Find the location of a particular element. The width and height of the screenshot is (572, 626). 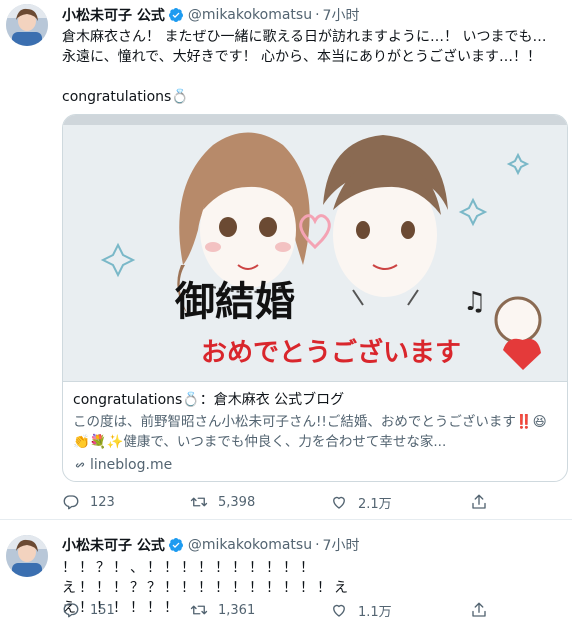

like-count: 2.1万 is located at coordinates (375, 504).